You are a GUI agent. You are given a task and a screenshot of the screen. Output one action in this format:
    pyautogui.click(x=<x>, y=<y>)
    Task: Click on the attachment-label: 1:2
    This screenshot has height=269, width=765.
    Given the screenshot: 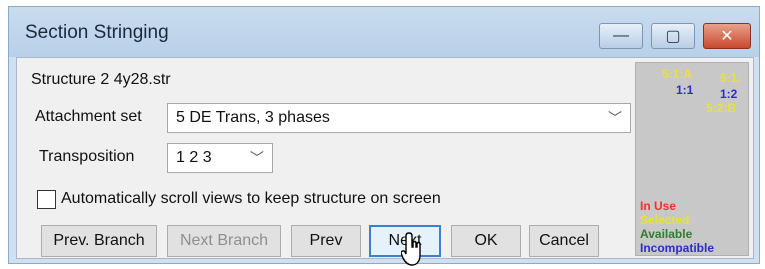 What is the action you would take?
    pyautogui.click(x=729, y=94)
    